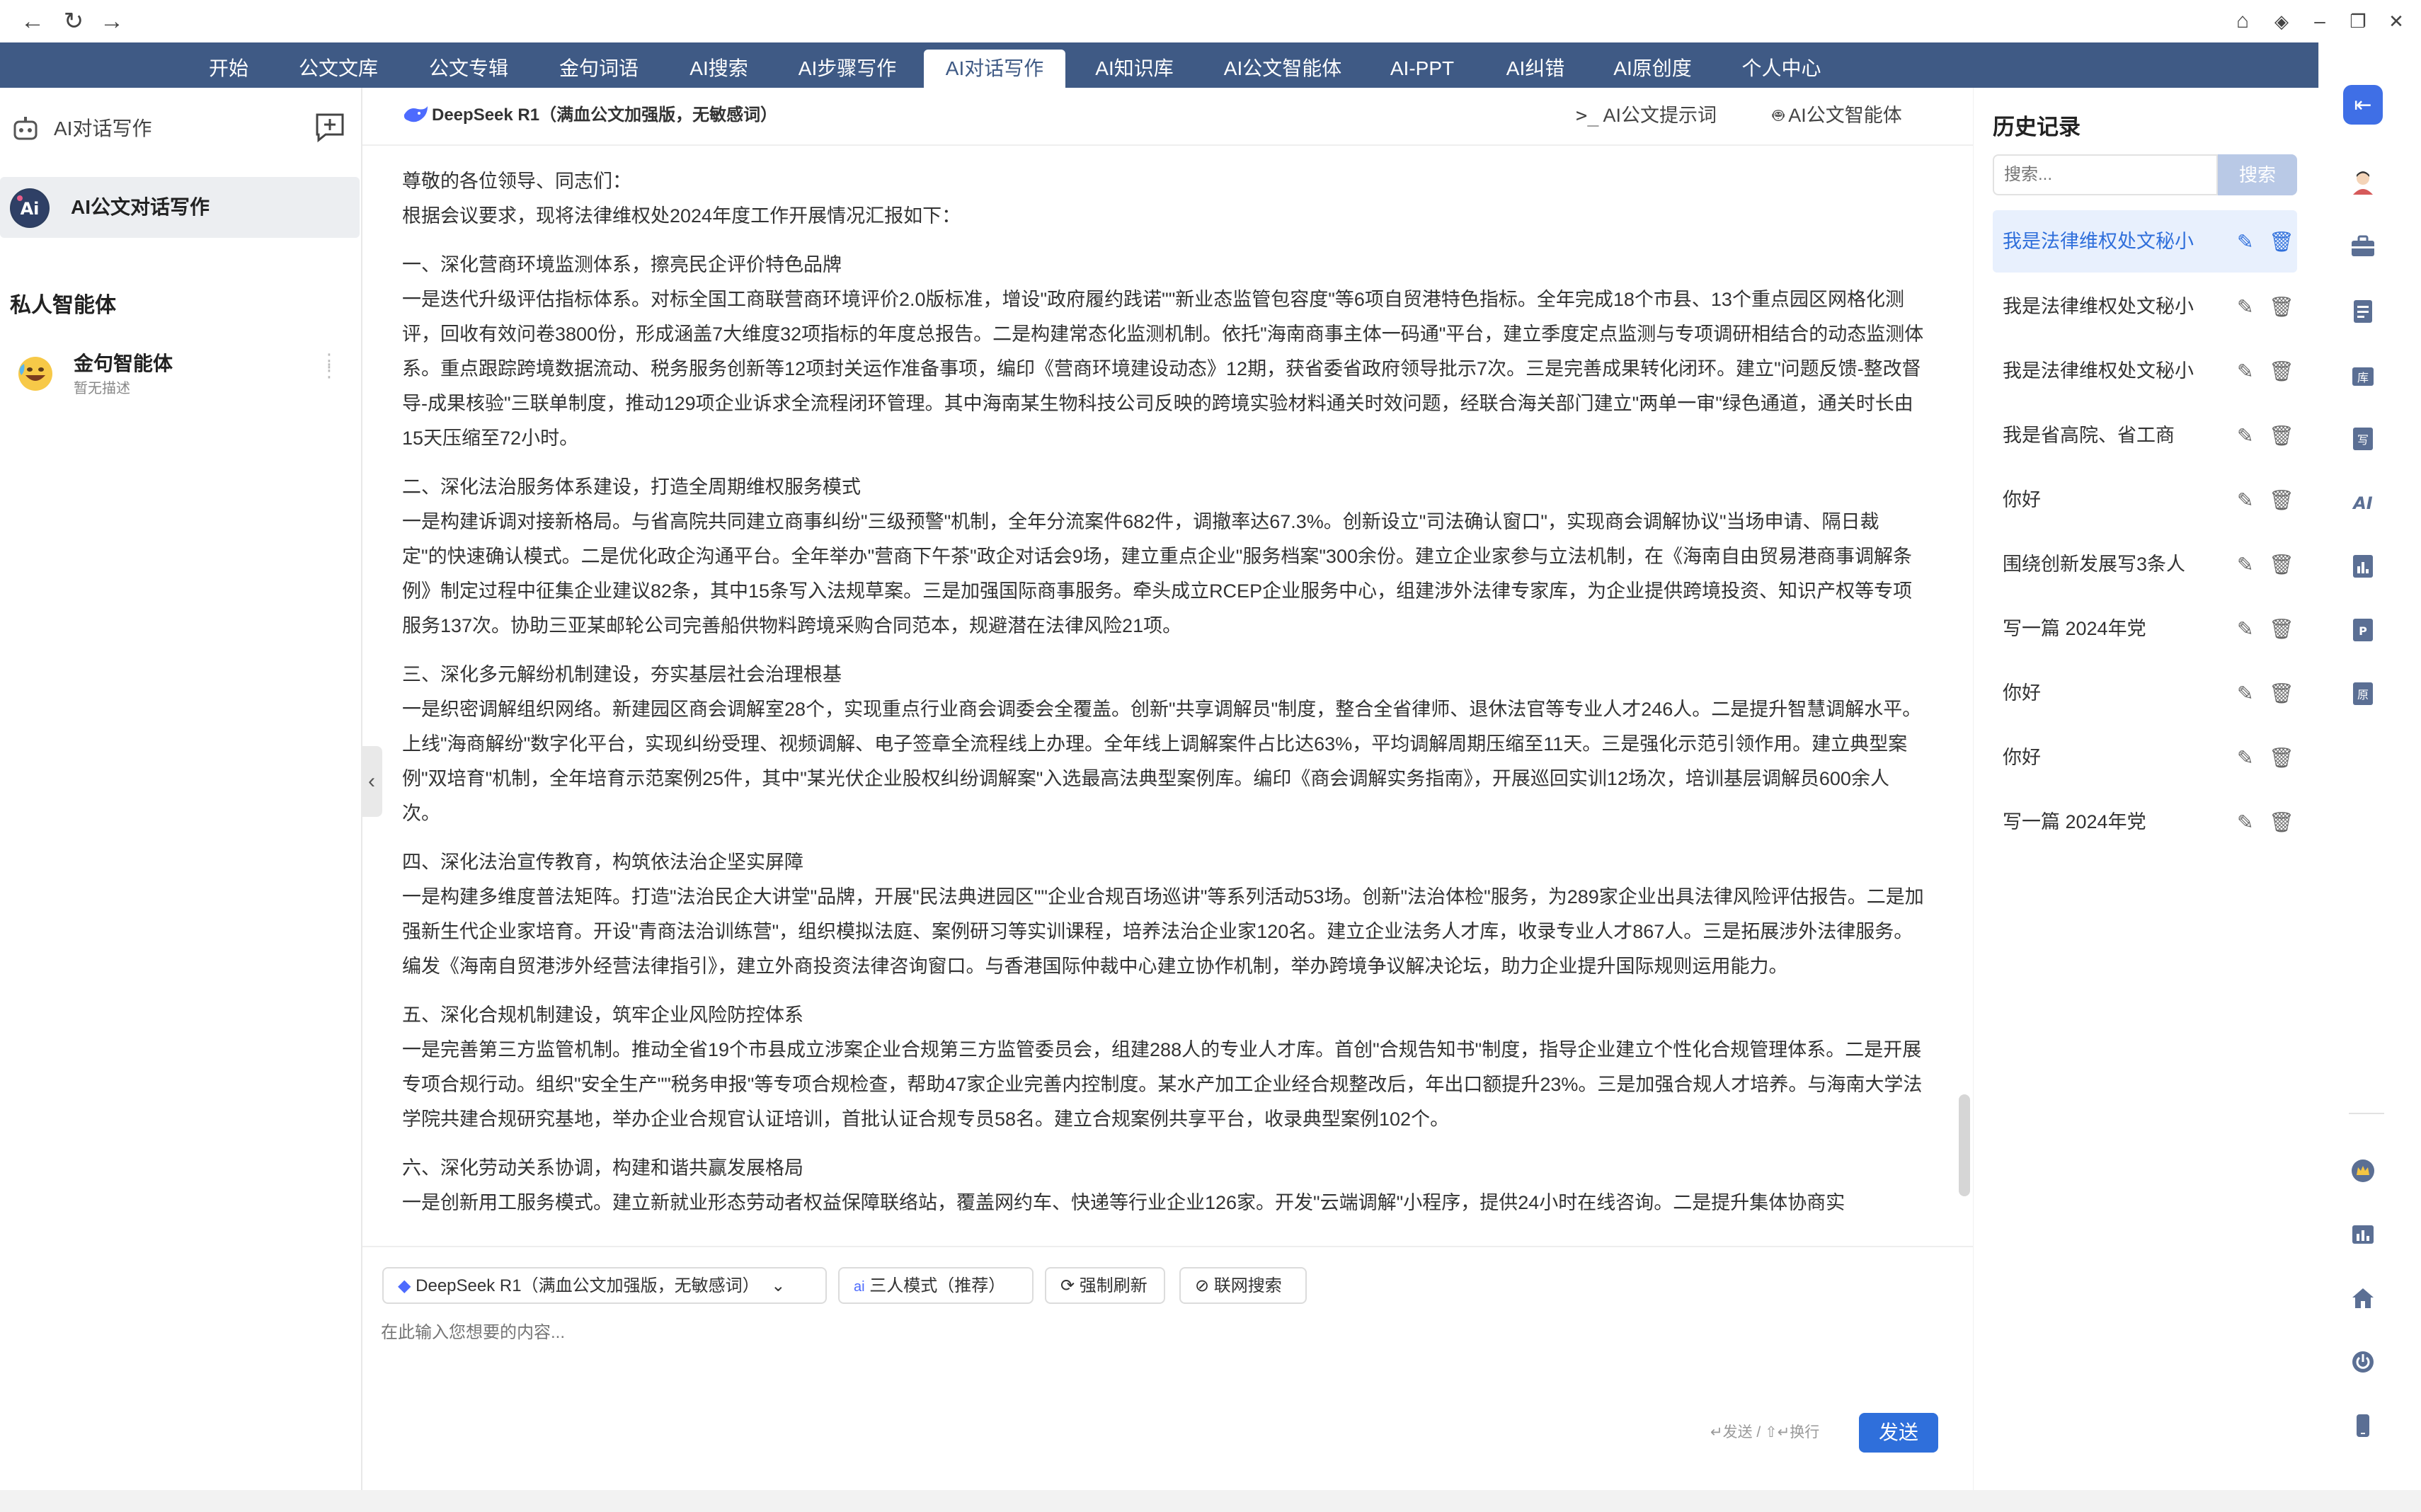 Image resolution: width=2421 pixels, height=1512 pixels. Describe the element at coordinates (2363, 566) in the screenshot. I see `report-icon` at that location.